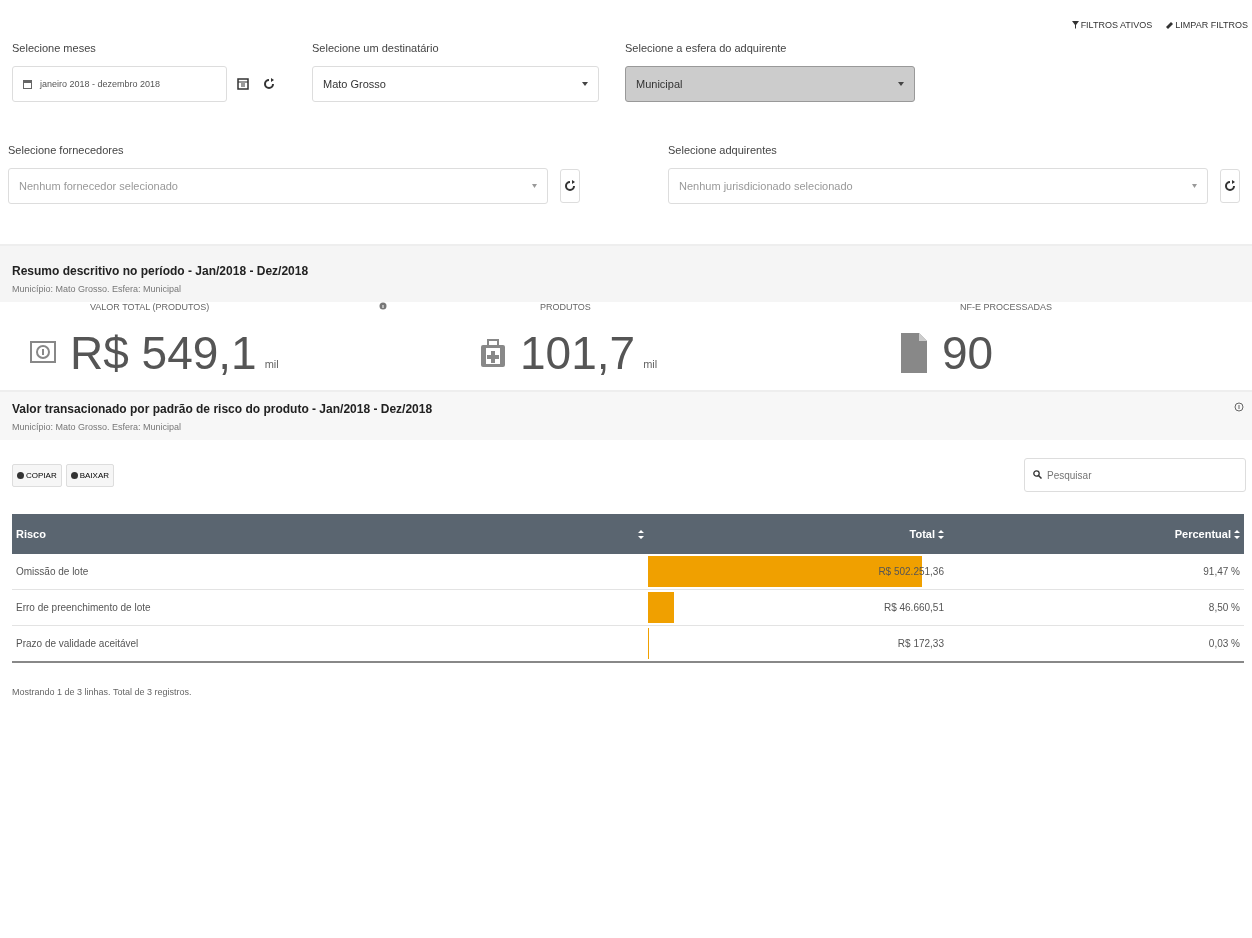  What do you see at coordinates (102, 692) in the screenshot?
I see `table-footer-text: Mostrando 1 de 3 linhas. Total de 3 registros.` at bounding box center [102, 692].